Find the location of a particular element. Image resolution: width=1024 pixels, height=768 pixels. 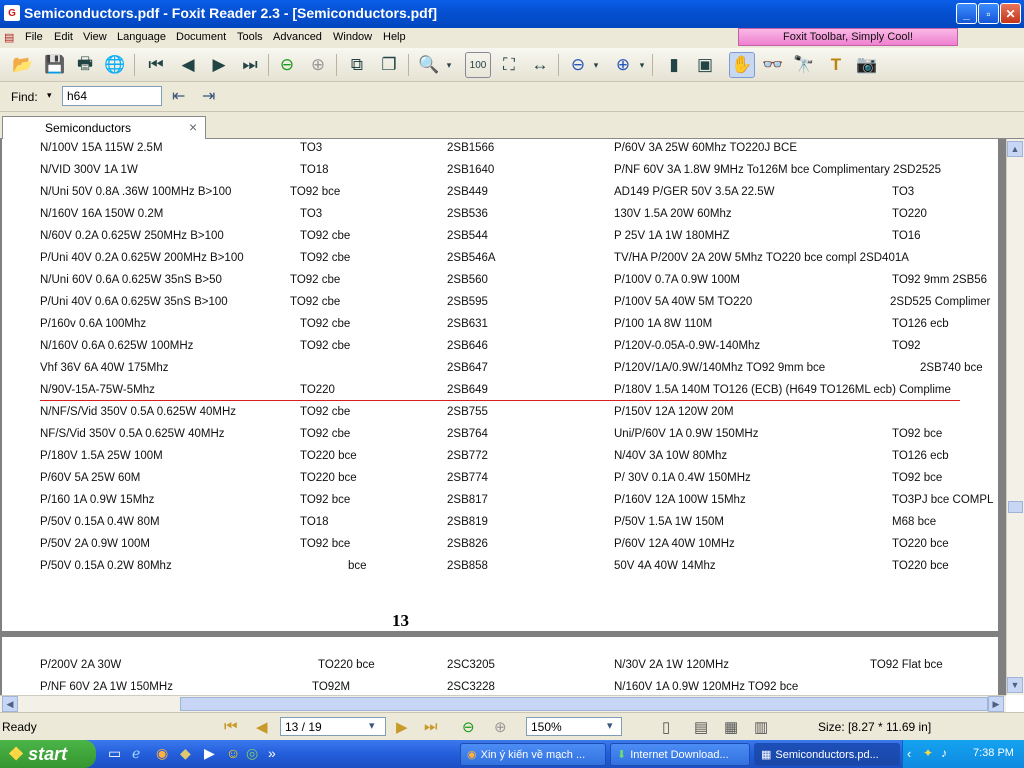

find-input is located at coordinates (112, 96).